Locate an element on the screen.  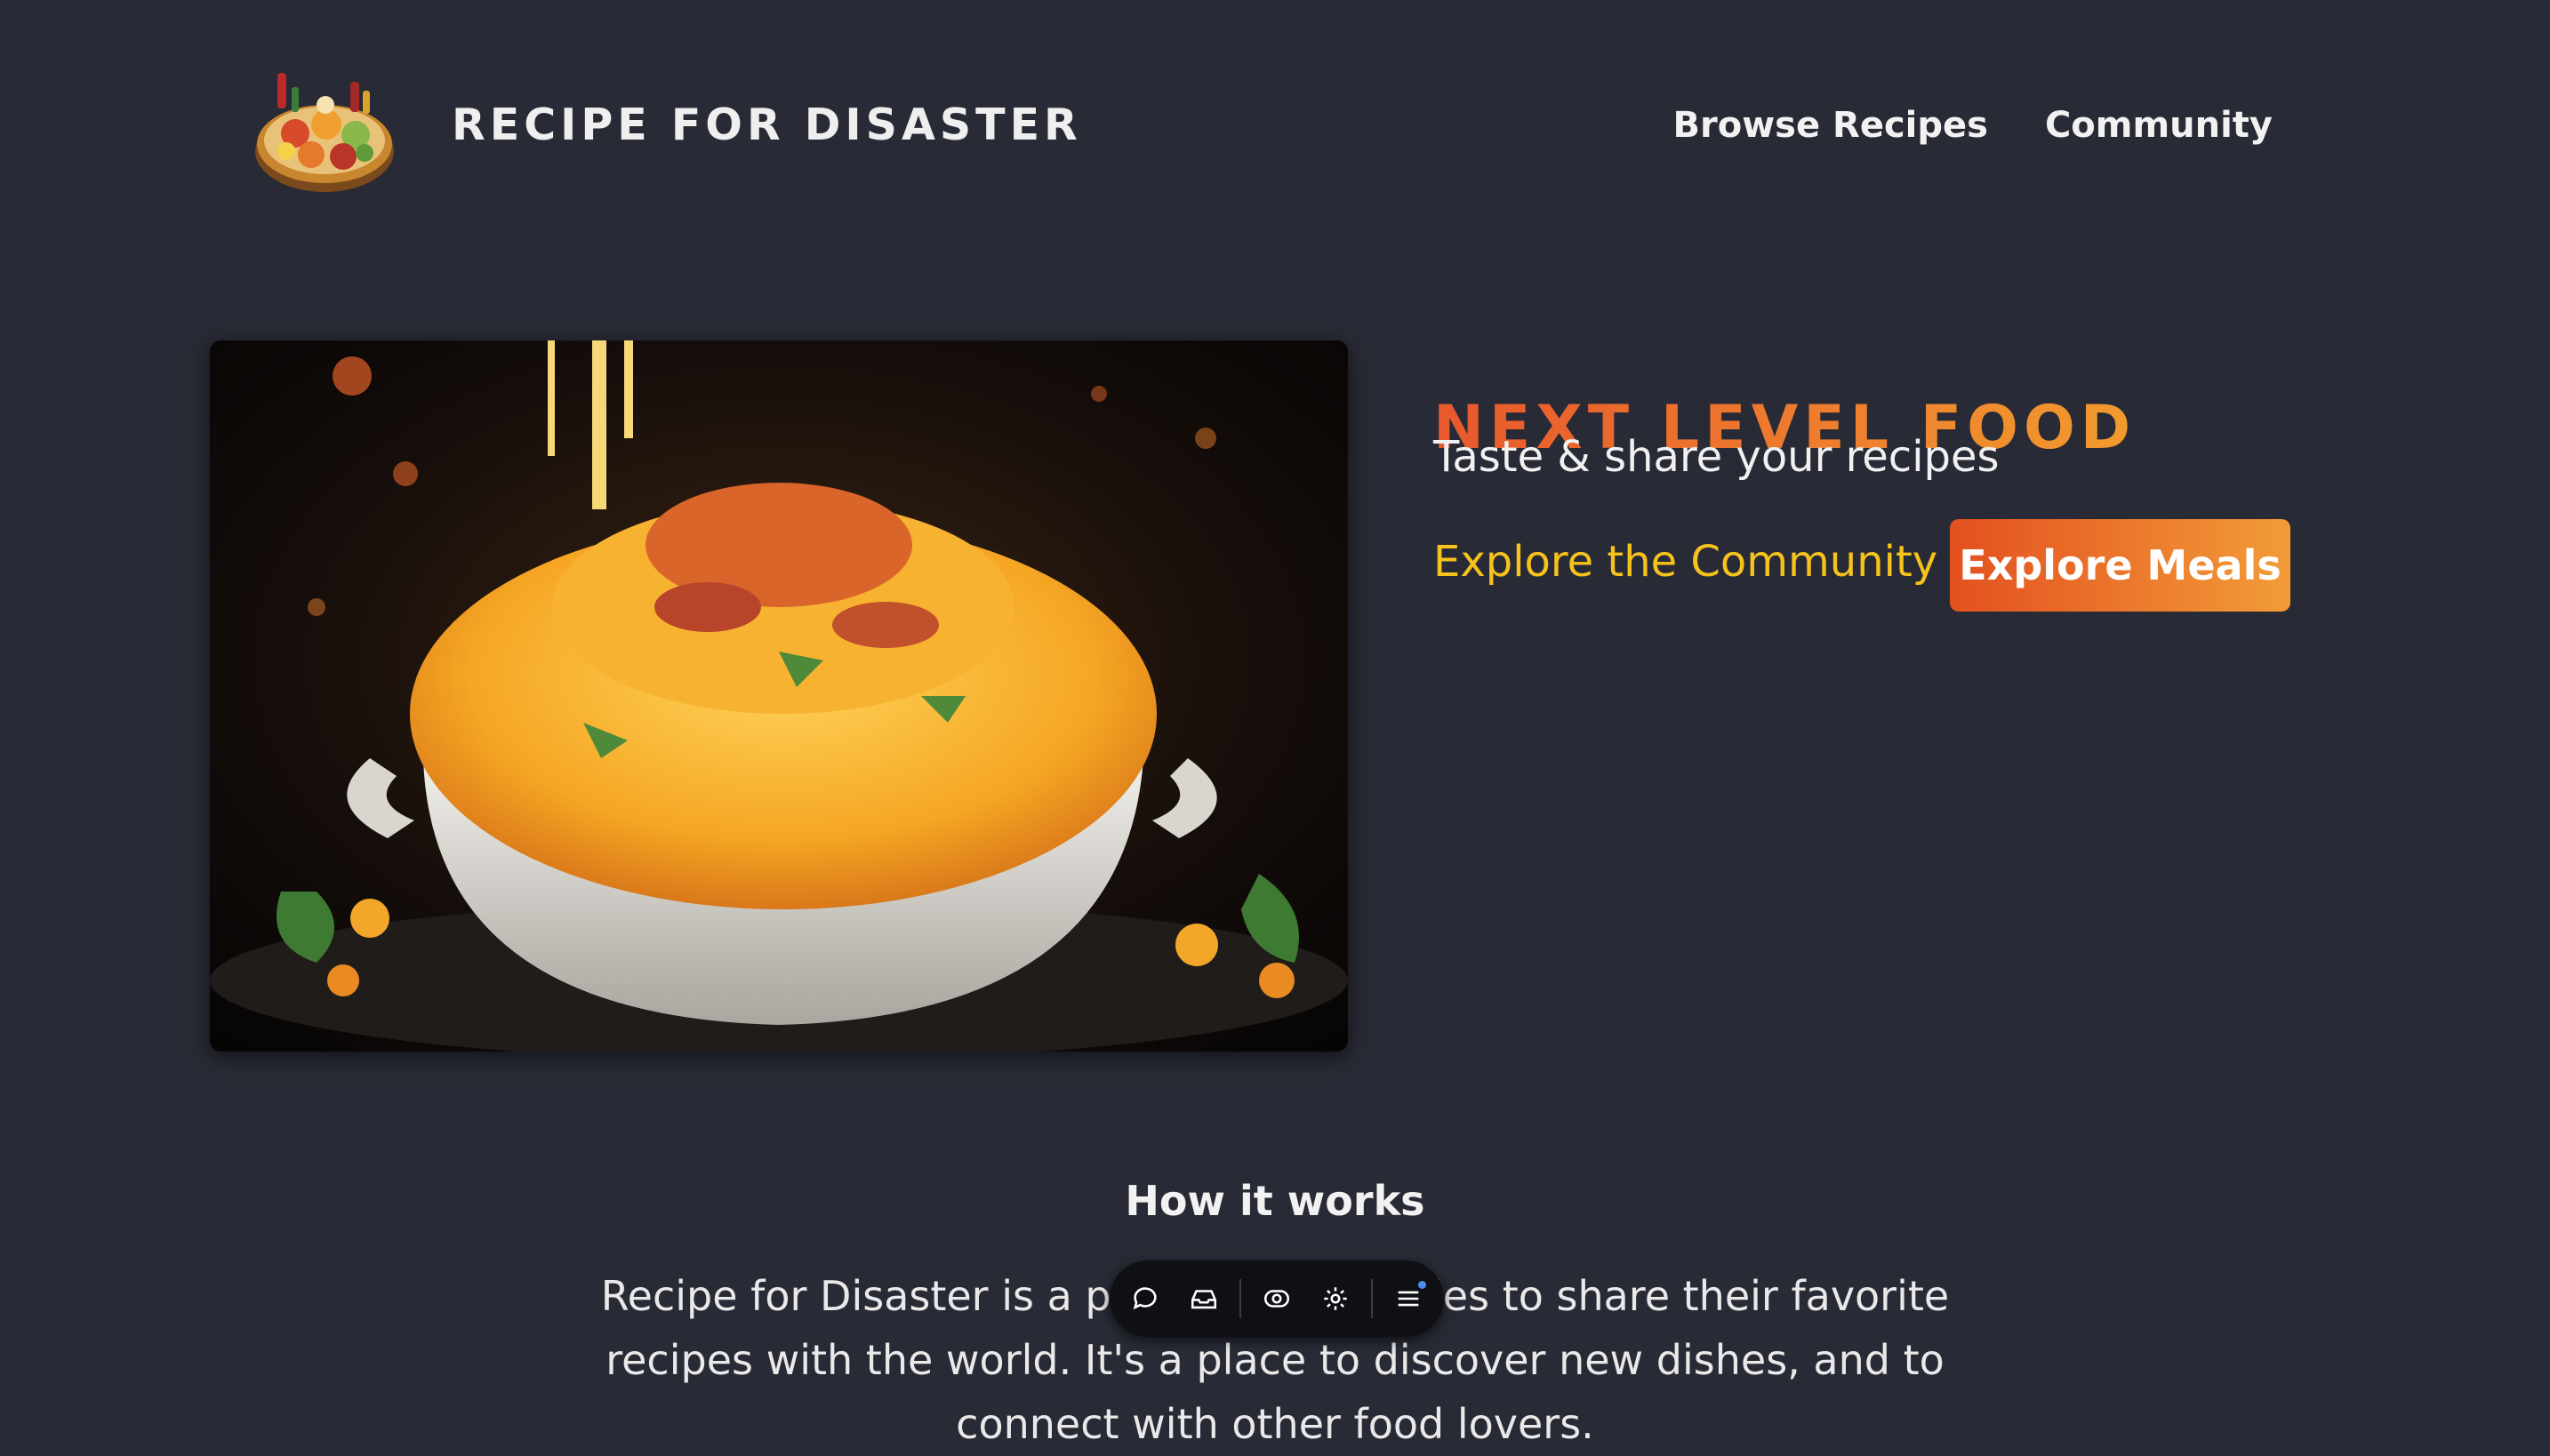
hero-subtitle: Taste & share your recipes is located at coordinates (1716, 457).